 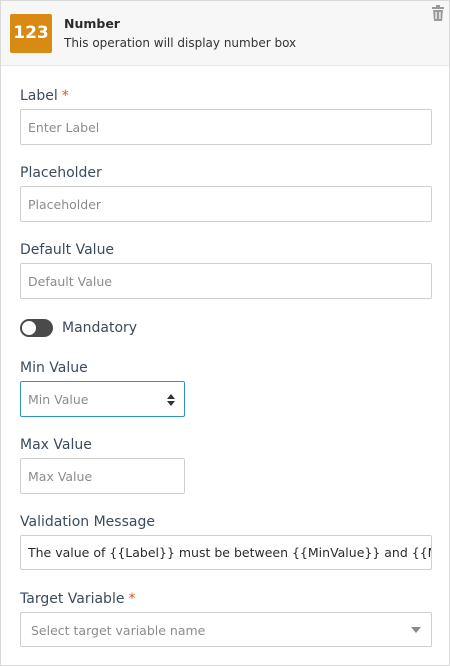 What do you see at coordinates (226, 281) in the screenshot?
I see `default-value-input` at bounding box center [226, 281].